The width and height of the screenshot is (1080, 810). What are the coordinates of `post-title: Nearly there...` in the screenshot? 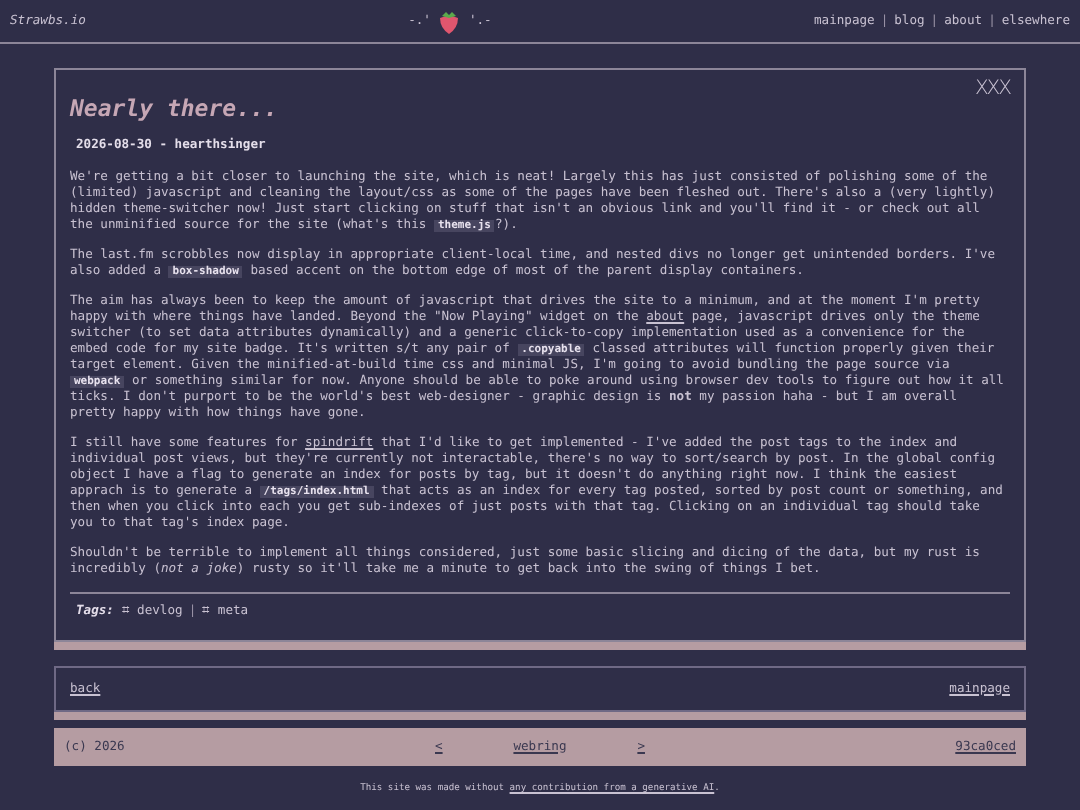 It's located at (174, 108).